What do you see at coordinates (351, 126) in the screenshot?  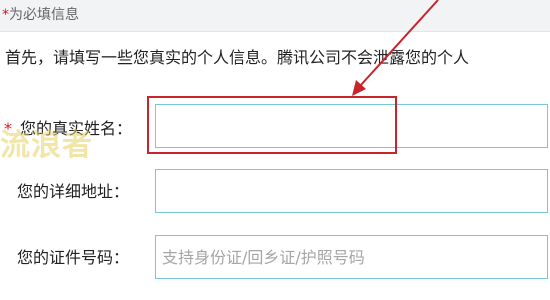 I see `real-name-input` at bounding box center [351, 126].